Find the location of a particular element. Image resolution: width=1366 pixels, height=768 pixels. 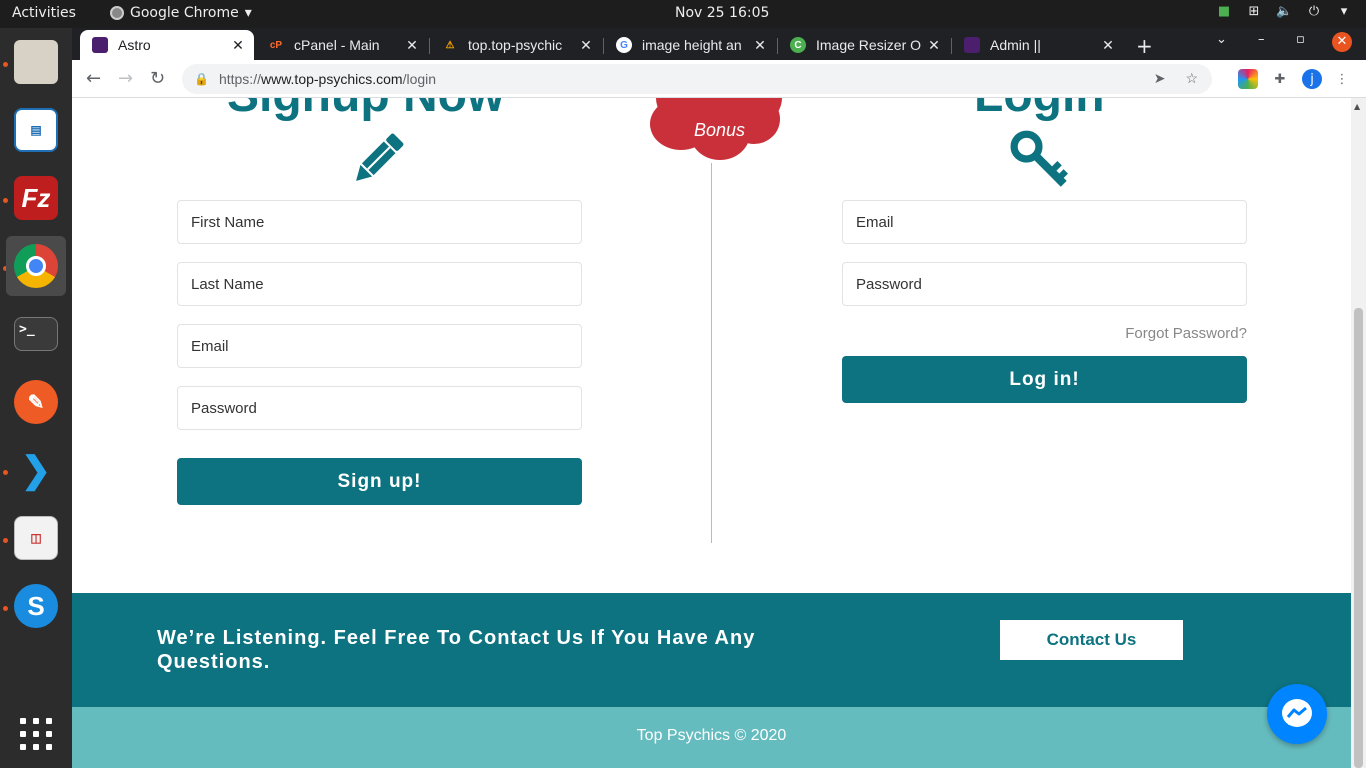

bonus-badge: Bonus is located at coordinates (719, 130).